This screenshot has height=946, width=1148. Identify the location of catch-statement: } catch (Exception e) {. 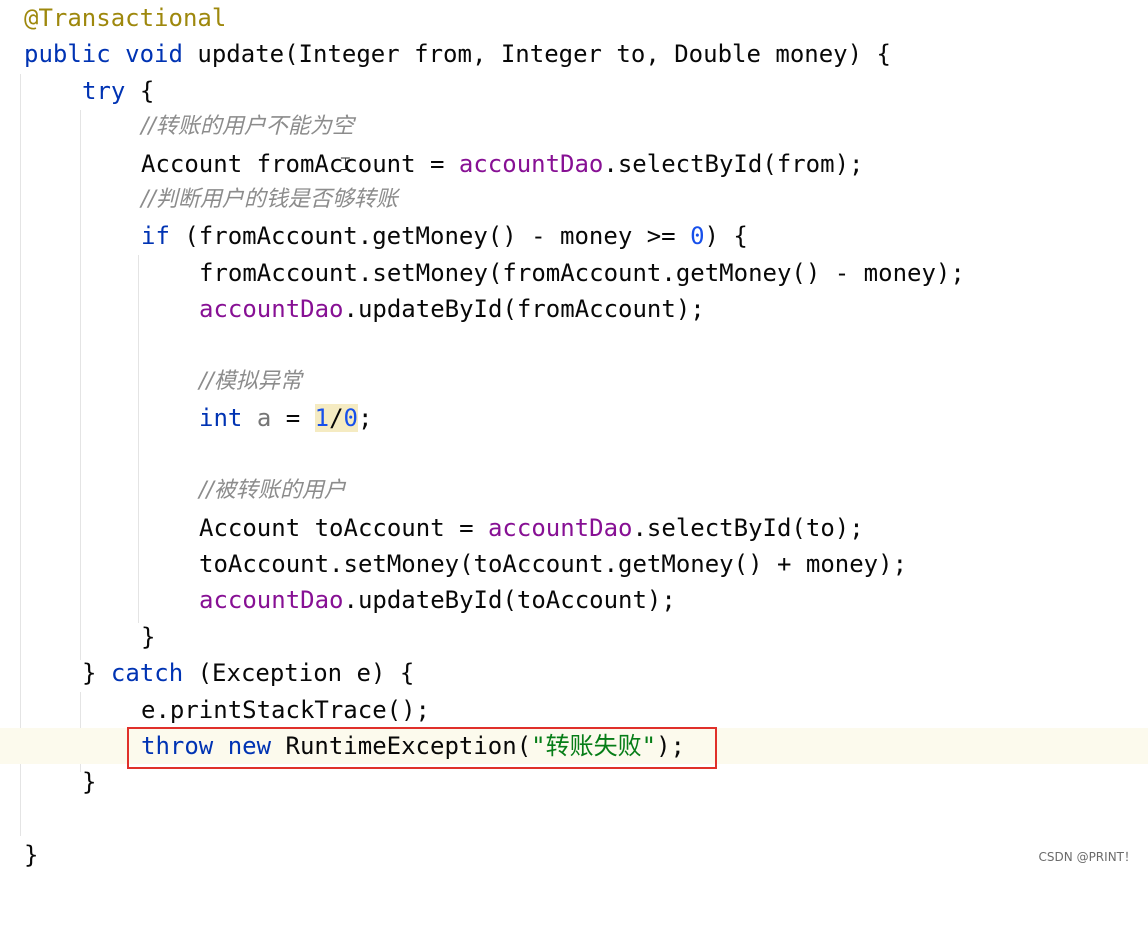
(248, 673).